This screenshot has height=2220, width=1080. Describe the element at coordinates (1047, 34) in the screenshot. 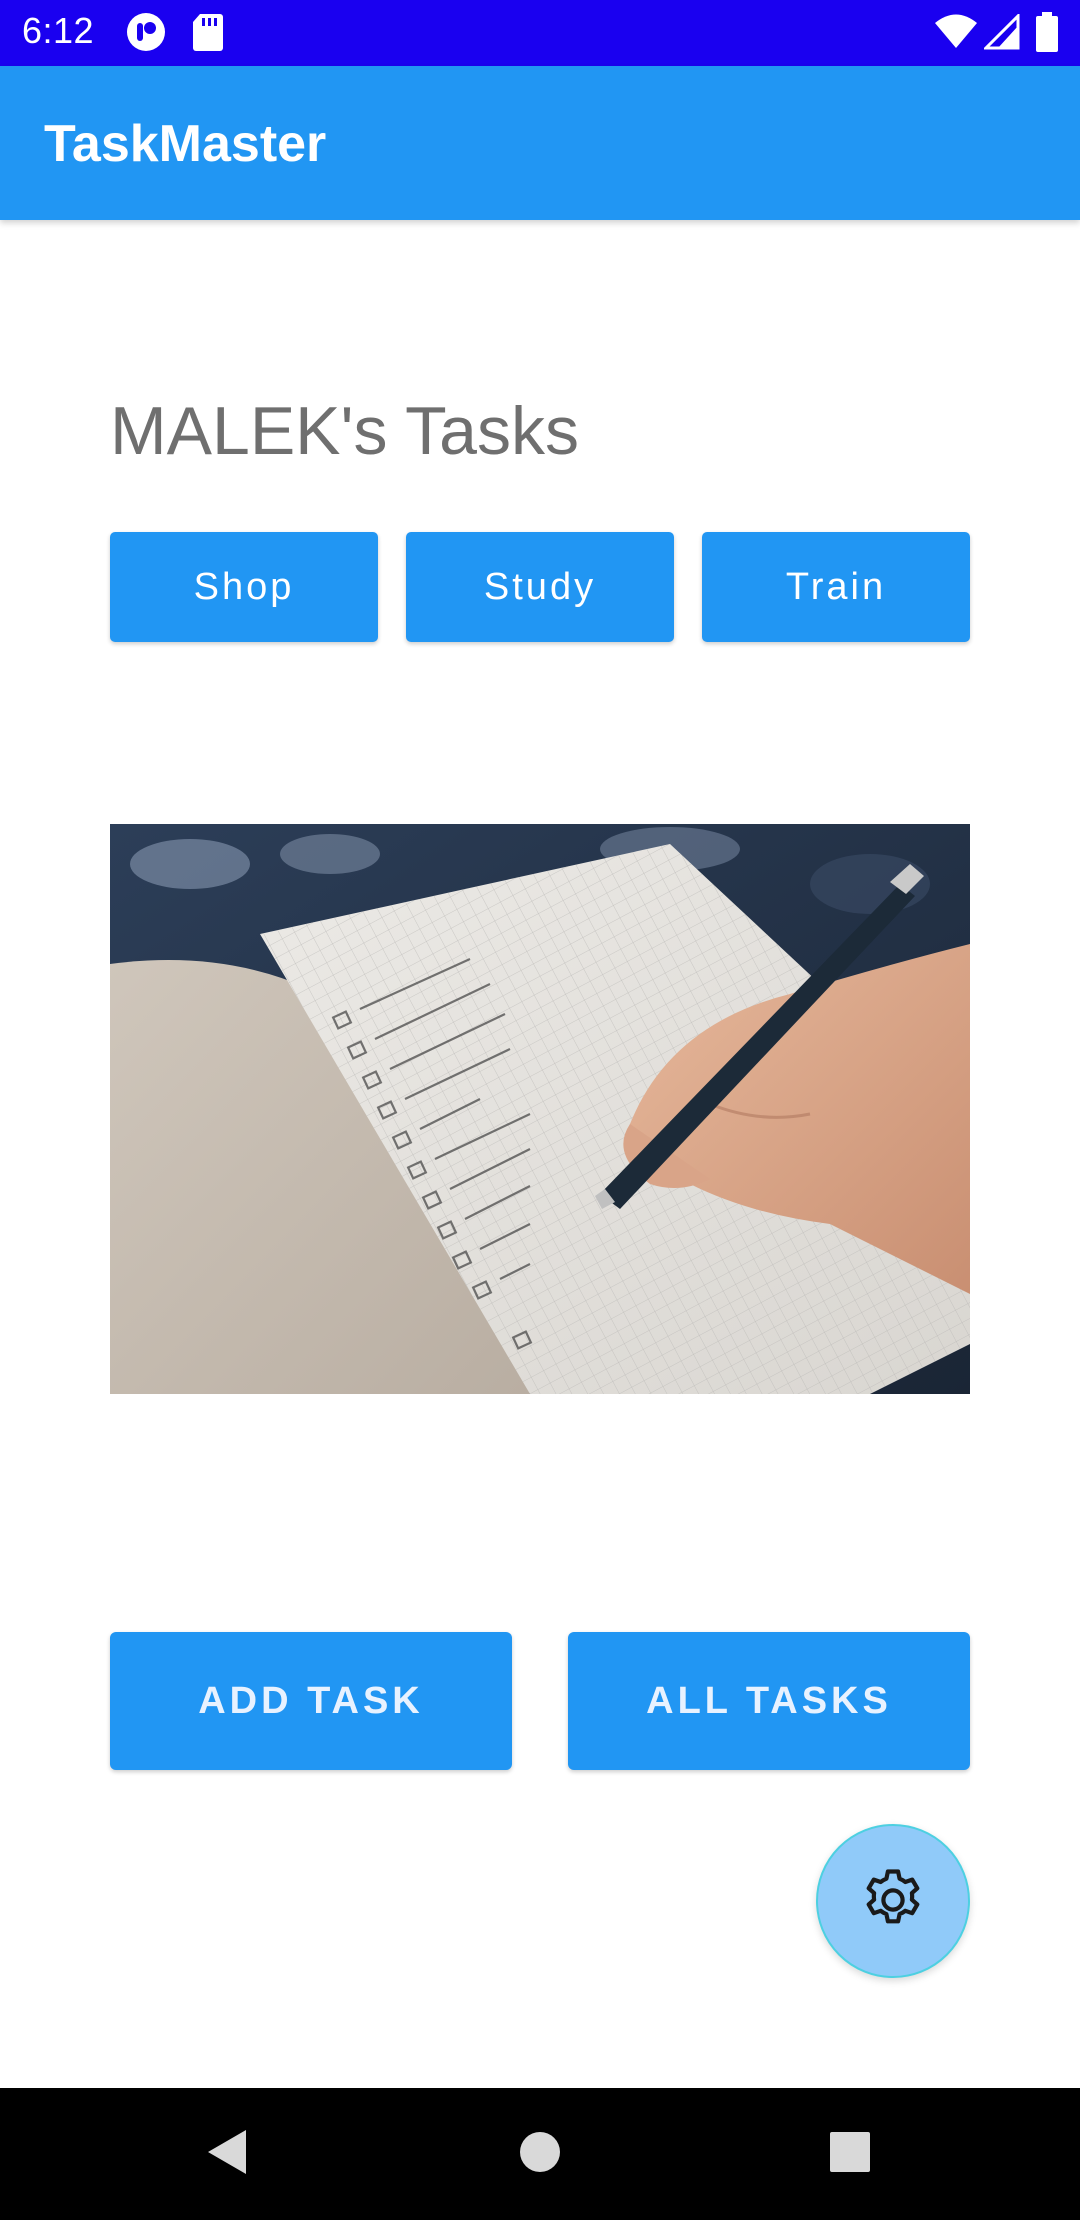

I see `battery-icon` at that location.